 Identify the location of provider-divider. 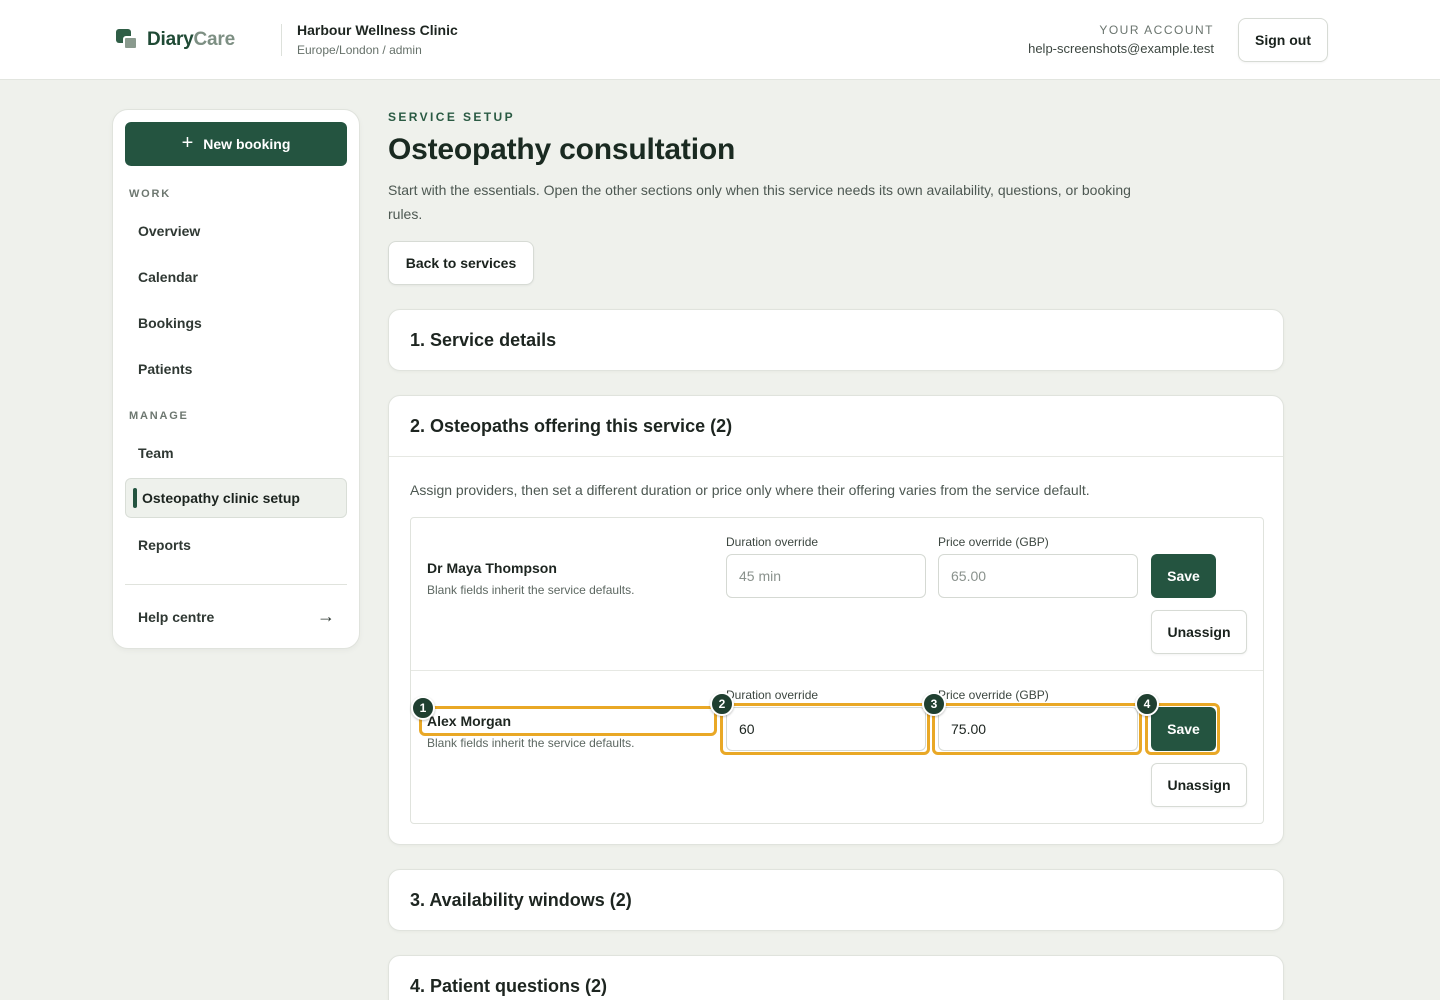
(837, 670).